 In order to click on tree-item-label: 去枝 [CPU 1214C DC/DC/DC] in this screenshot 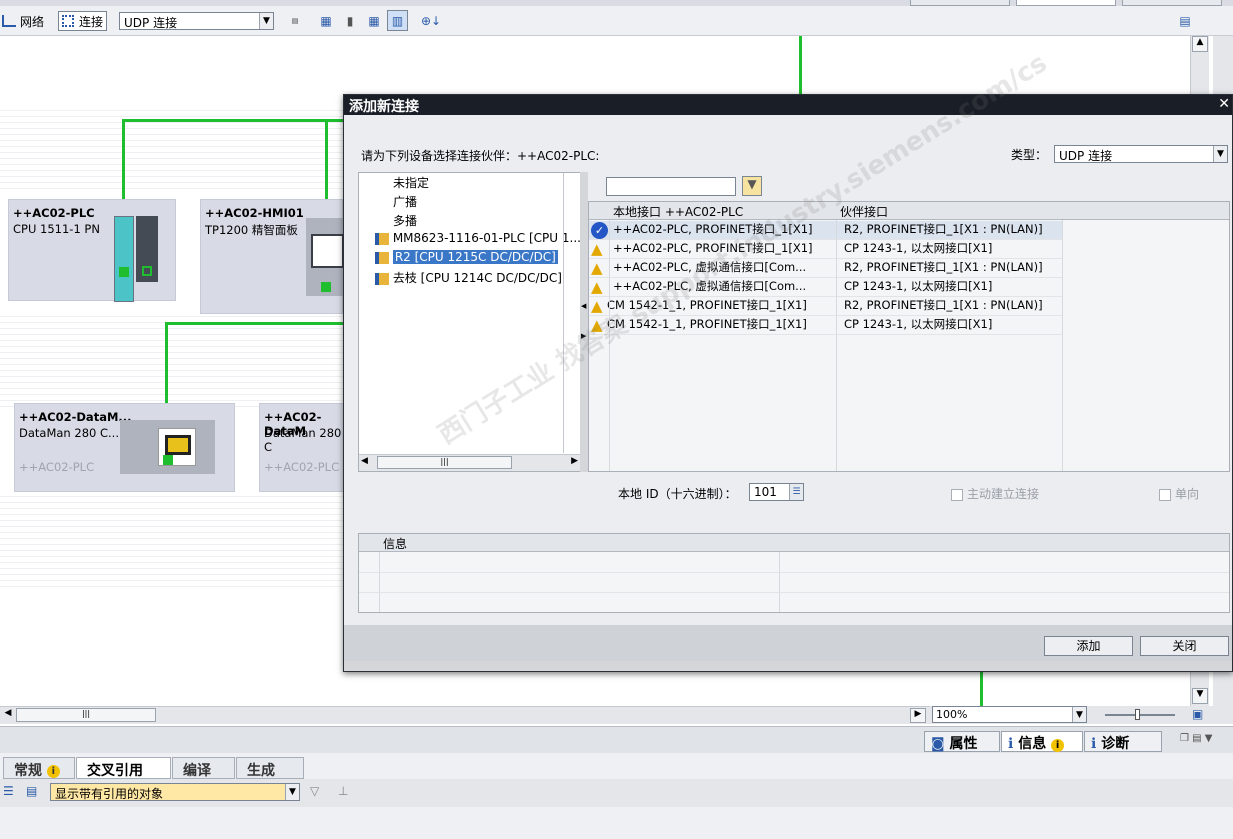, I will do `click(477, 278)`.